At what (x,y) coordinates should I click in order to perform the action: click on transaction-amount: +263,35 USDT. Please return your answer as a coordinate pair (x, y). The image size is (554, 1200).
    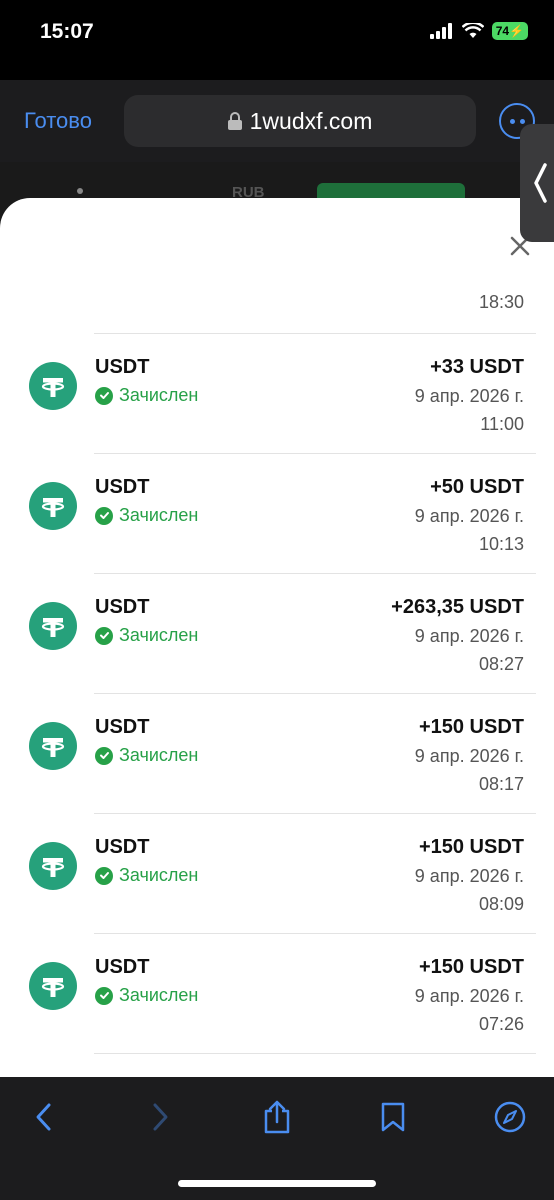
    Looking at the image, I should click on (457, 607).